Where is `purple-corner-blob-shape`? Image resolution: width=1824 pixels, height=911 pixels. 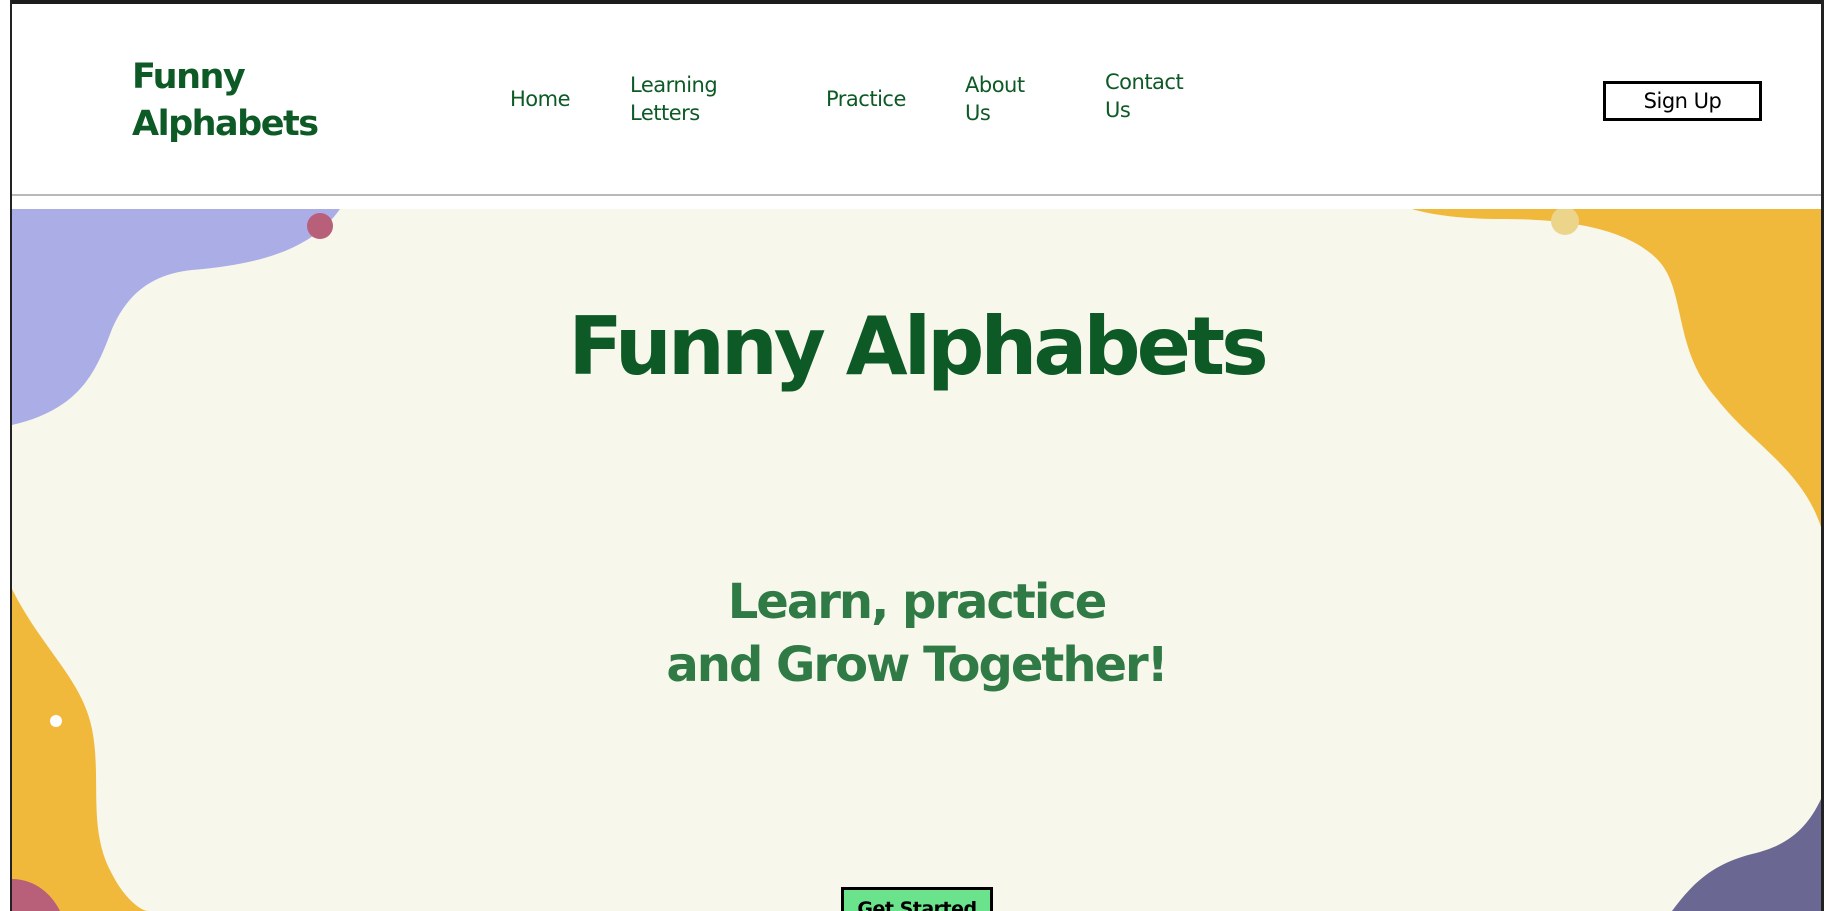
purple-corner-blob-shape is located at coordinates (1746, 855).